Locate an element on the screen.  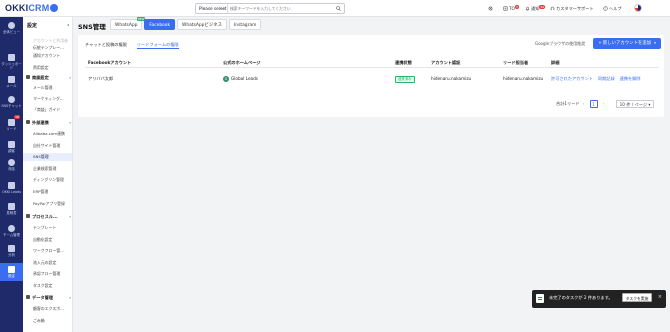
rail-item-docs: 見積書 is located at coordinates (11, 209).